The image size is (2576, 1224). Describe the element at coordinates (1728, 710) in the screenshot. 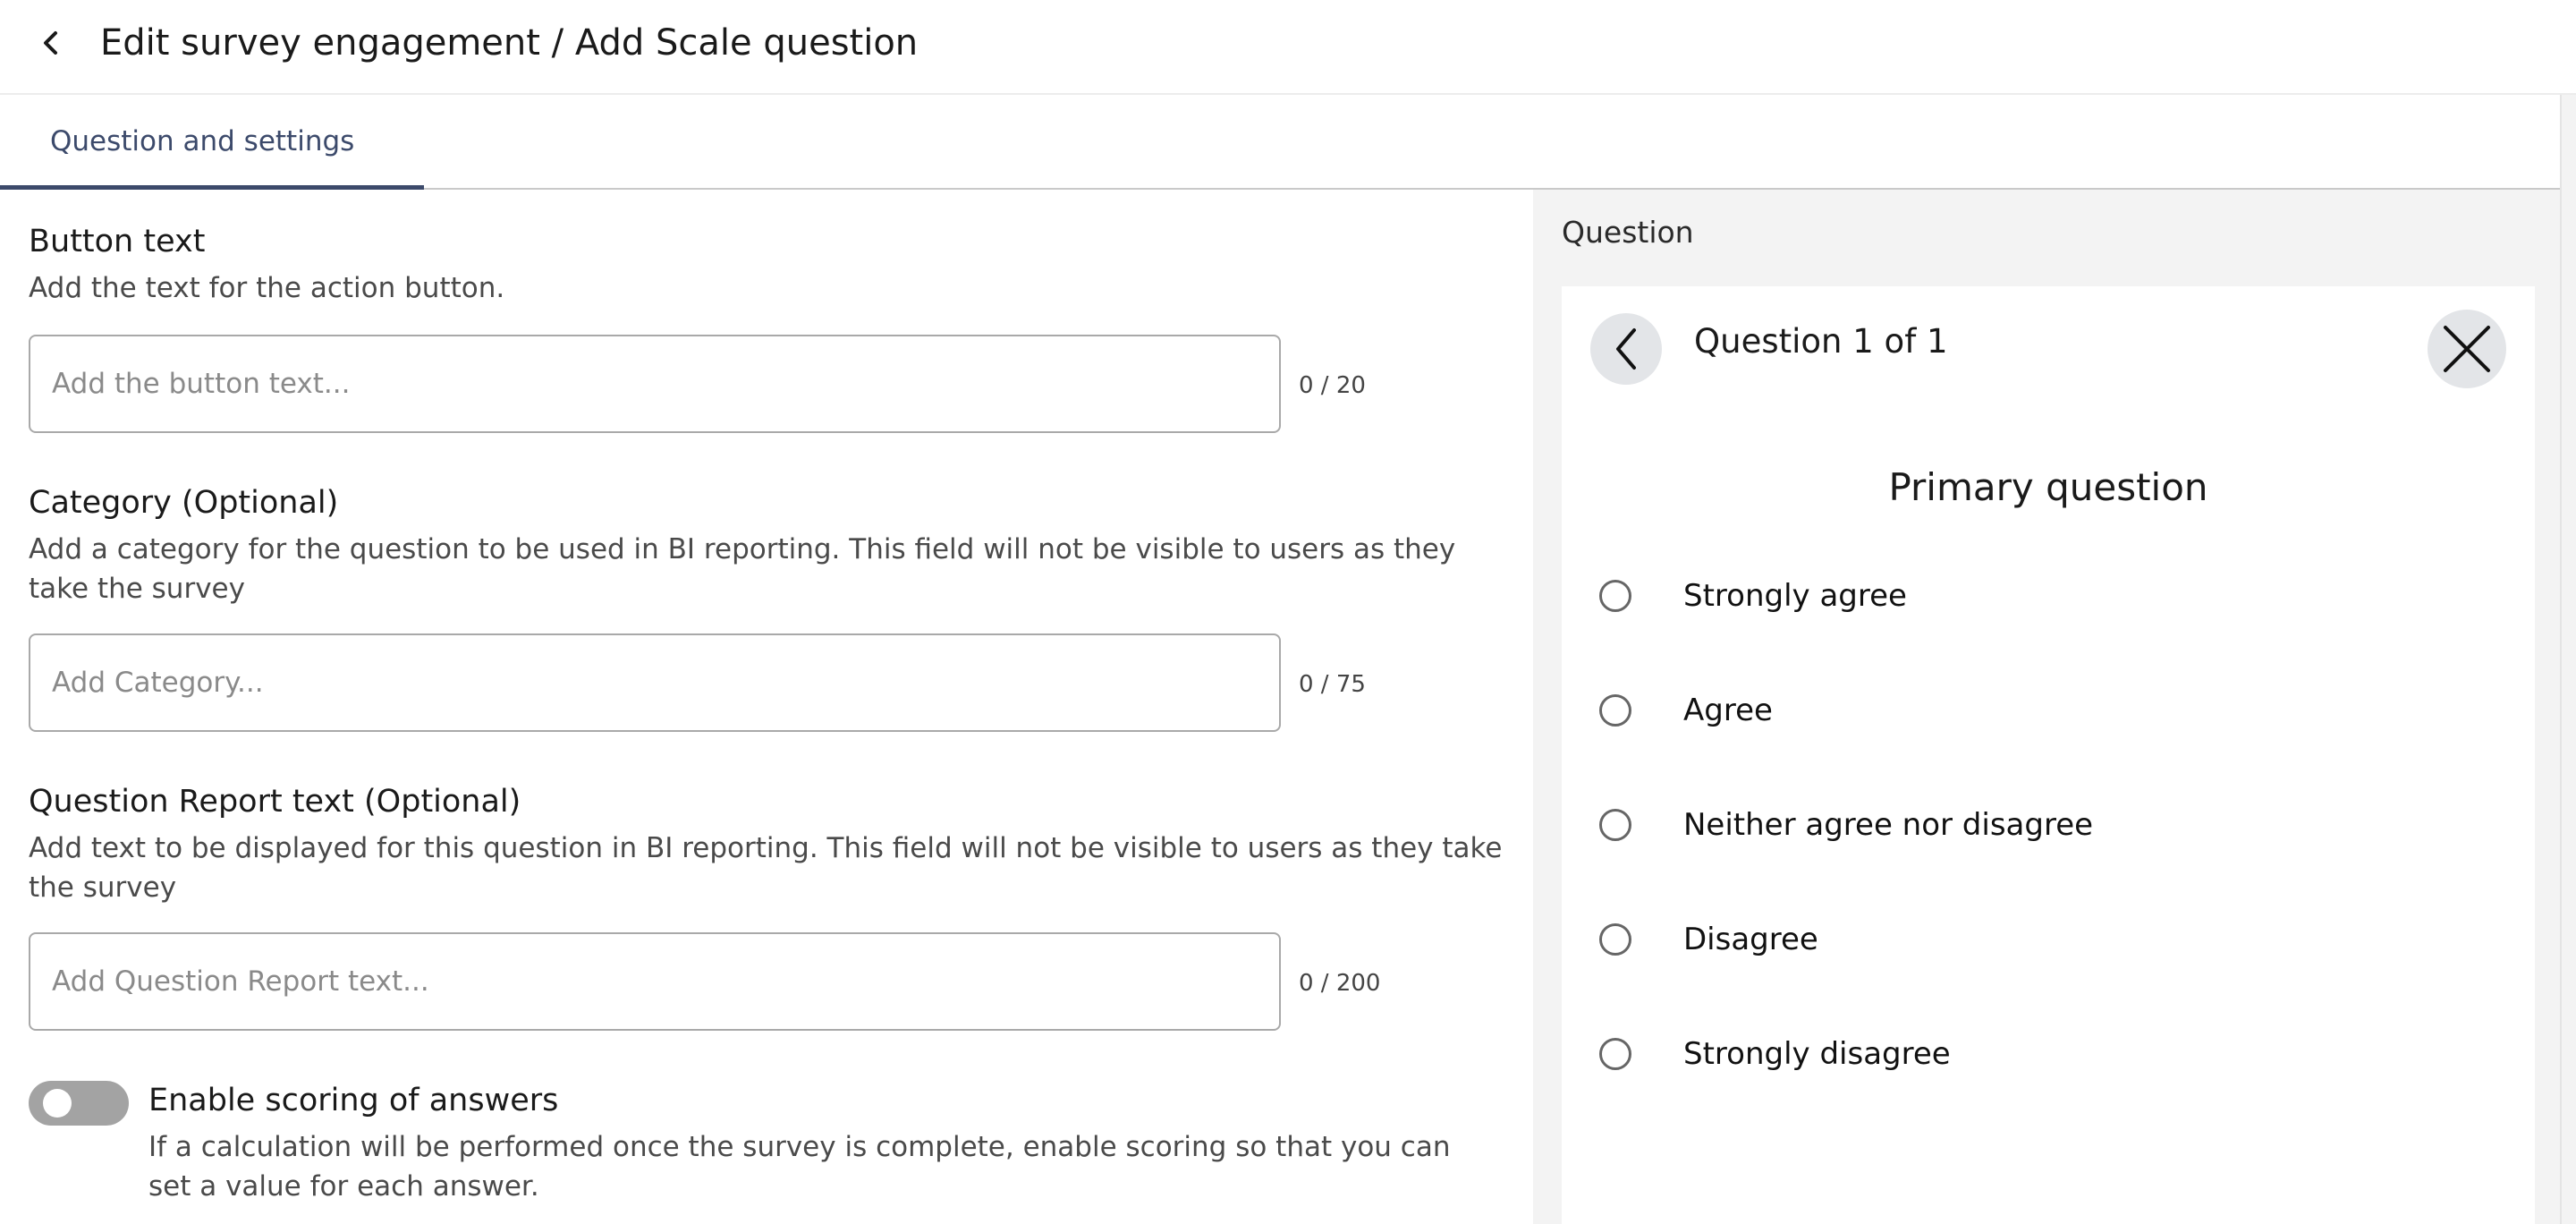

I see `answer-option-label: Agree` at that location.